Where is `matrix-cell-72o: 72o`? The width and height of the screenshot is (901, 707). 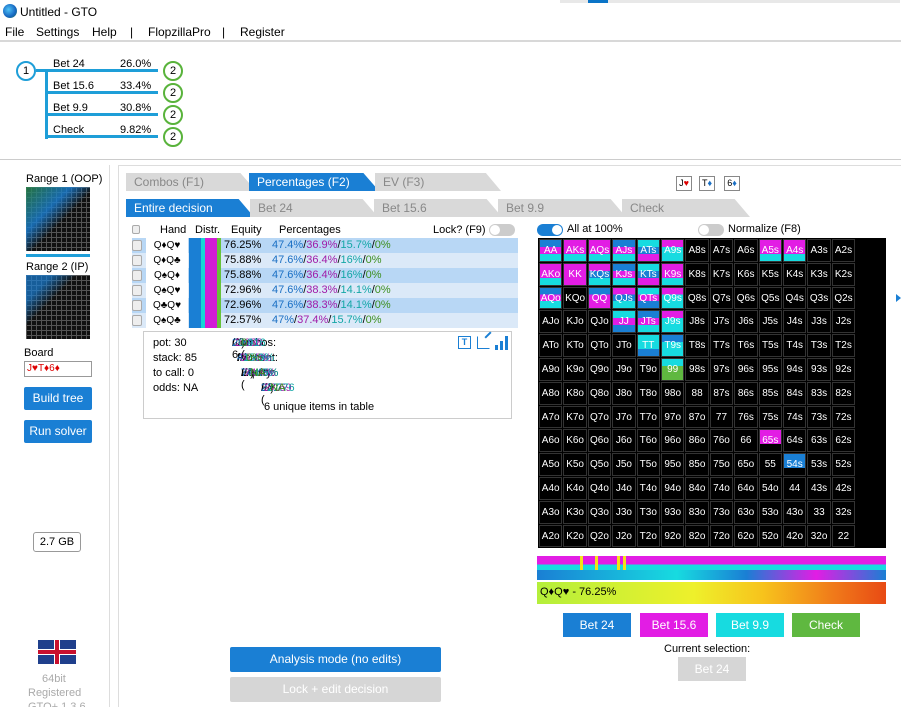
matrix-cell-72o: 72o is located at coordinates (721, 536).